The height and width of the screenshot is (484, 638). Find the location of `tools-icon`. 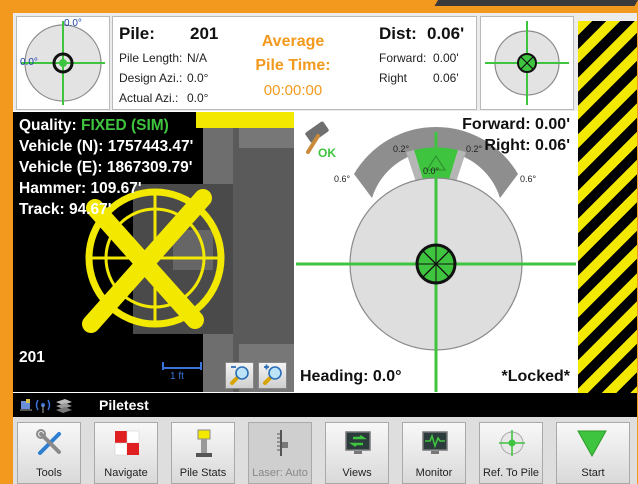

tools-icon is located at coordinates (48, 442).